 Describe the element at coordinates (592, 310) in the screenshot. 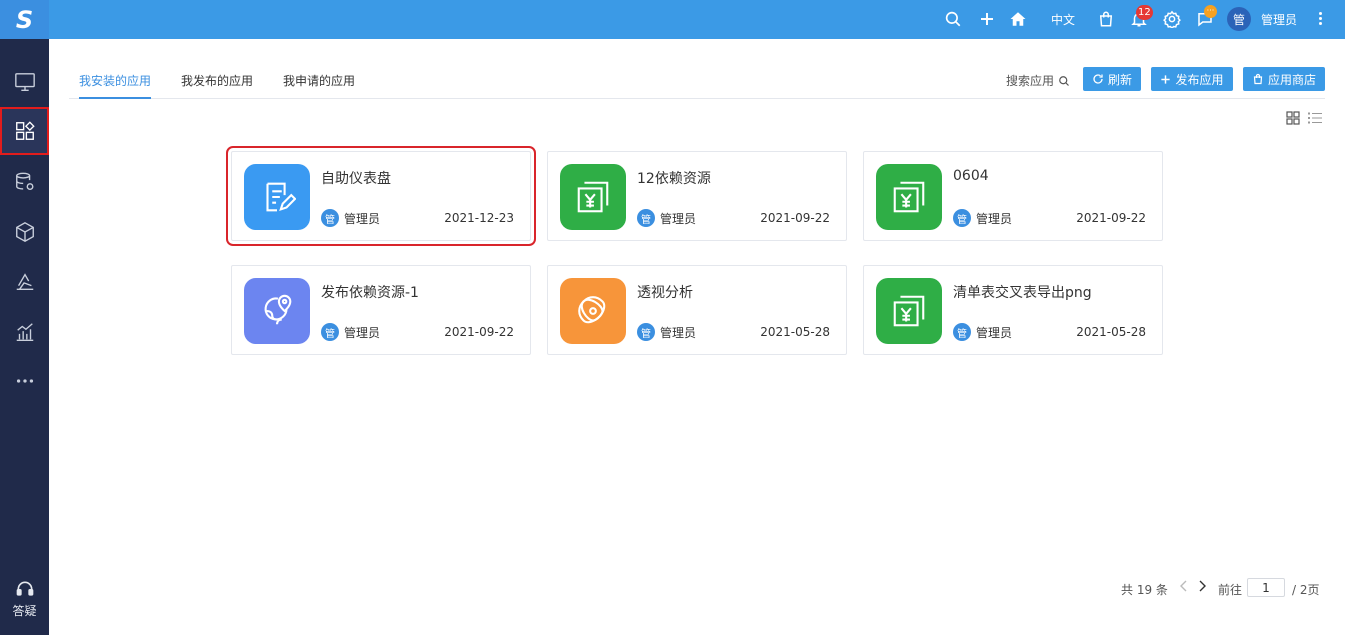

I see `atom-icon` at that location.